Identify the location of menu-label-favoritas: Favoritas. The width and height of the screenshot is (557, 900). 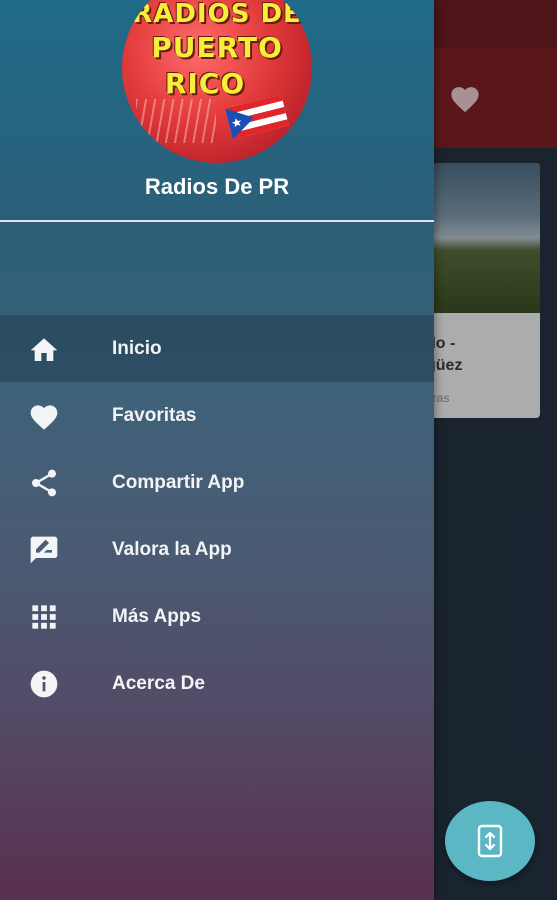
(154, 415).